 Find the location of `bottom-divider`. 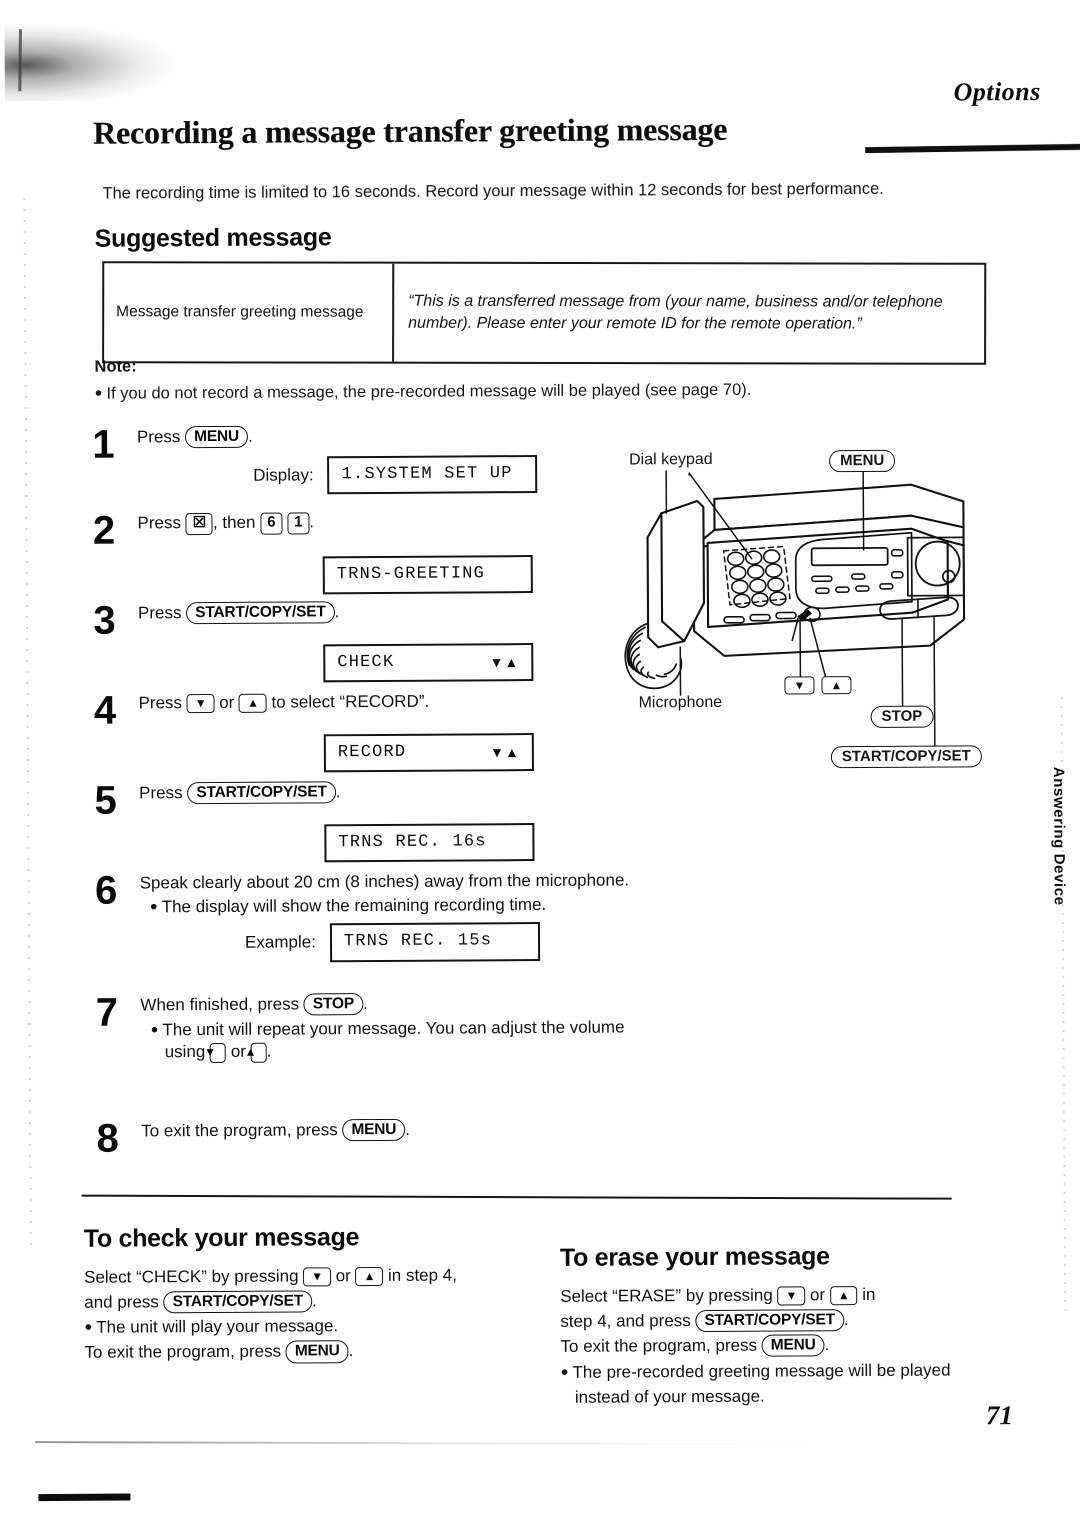

bottom-divider is located at coordinates (516, 1197).